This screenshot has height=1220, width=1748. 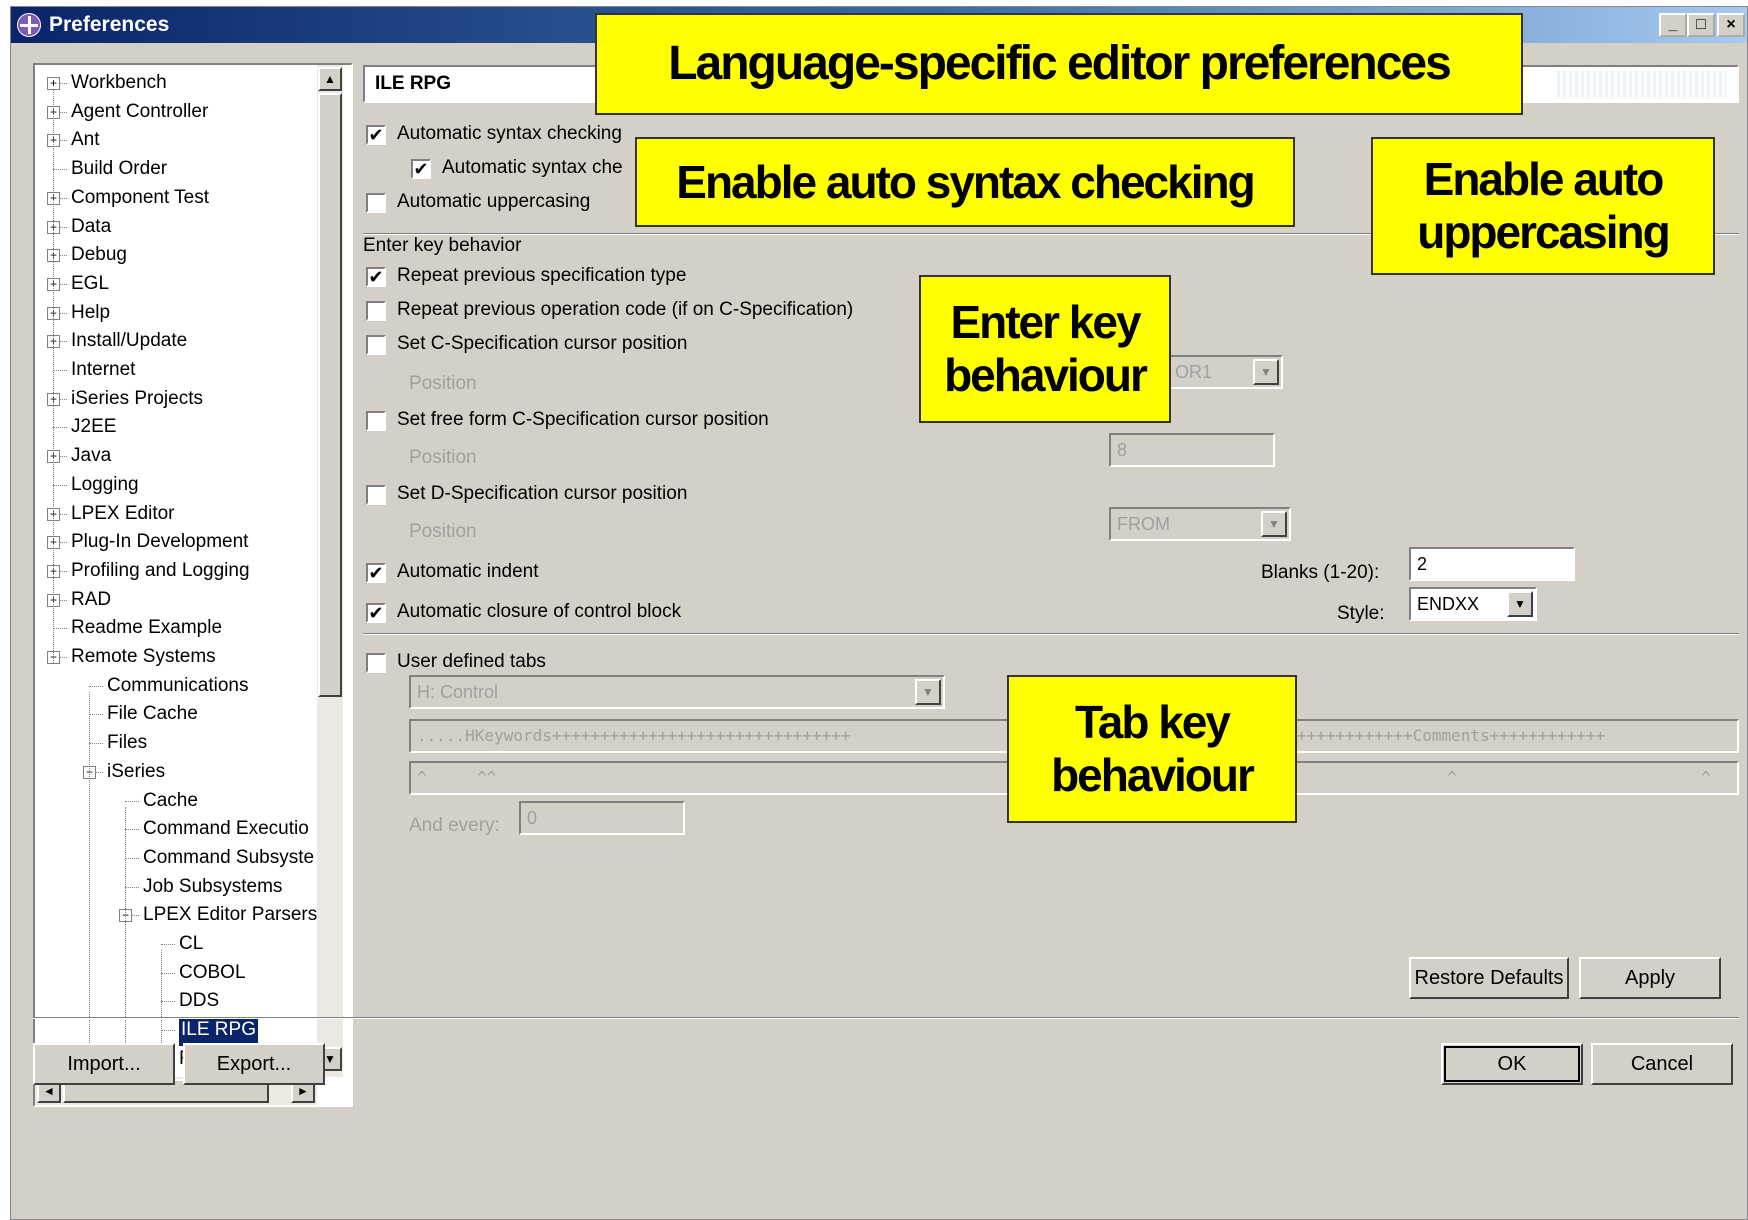 I want to click on callout-enter-key: Enter key behaviour, so click(x=1045, y=349).